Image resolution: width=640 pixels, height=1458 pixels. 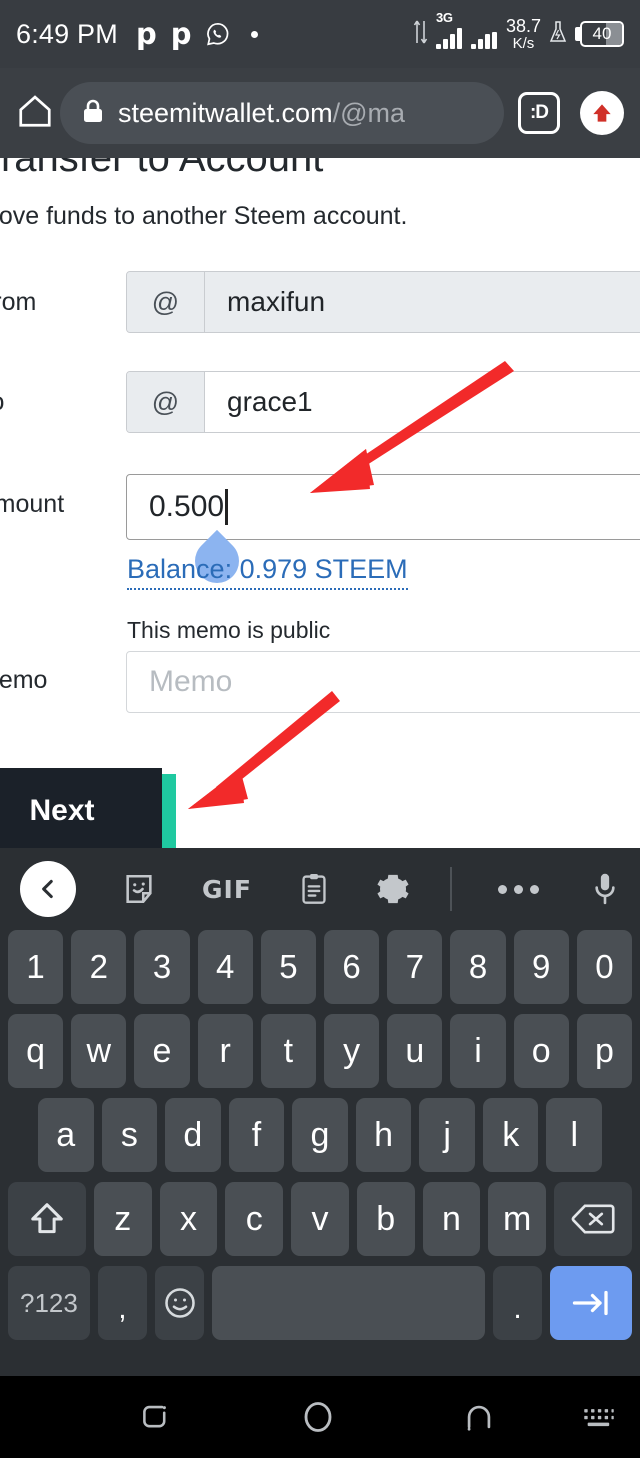 I want to click on key-e: e, so click(x=162, y=1051).